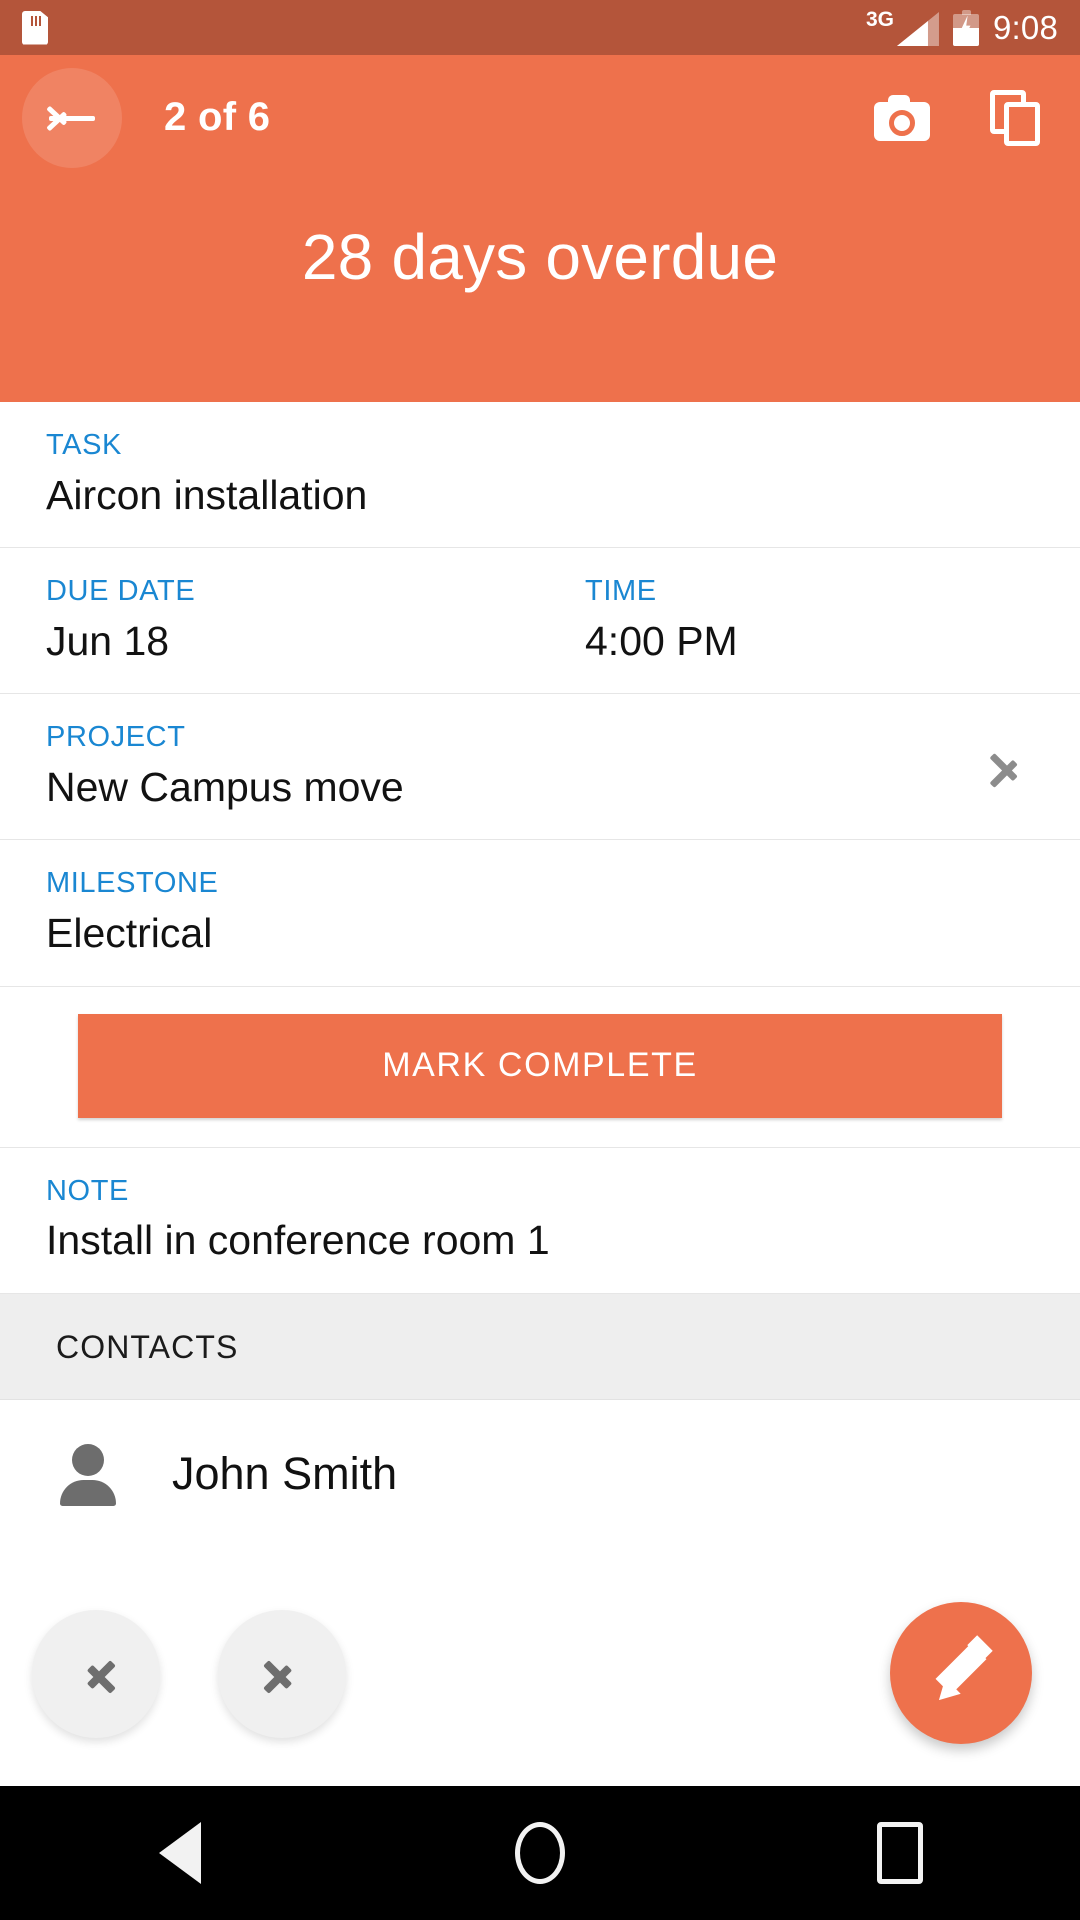  I want to click on arrow-left-icon, so click(72, 118).